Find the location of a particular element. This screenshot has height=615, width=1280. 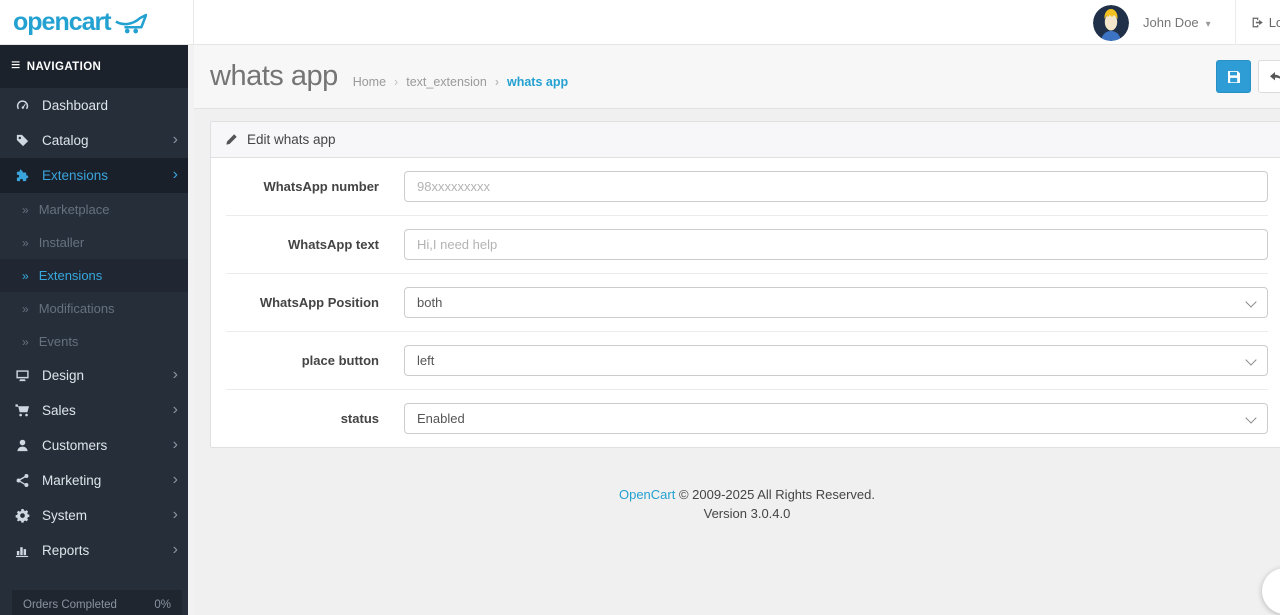

sidebar-navigation-header: NAVIGATION is located at coordinates (97, 66).